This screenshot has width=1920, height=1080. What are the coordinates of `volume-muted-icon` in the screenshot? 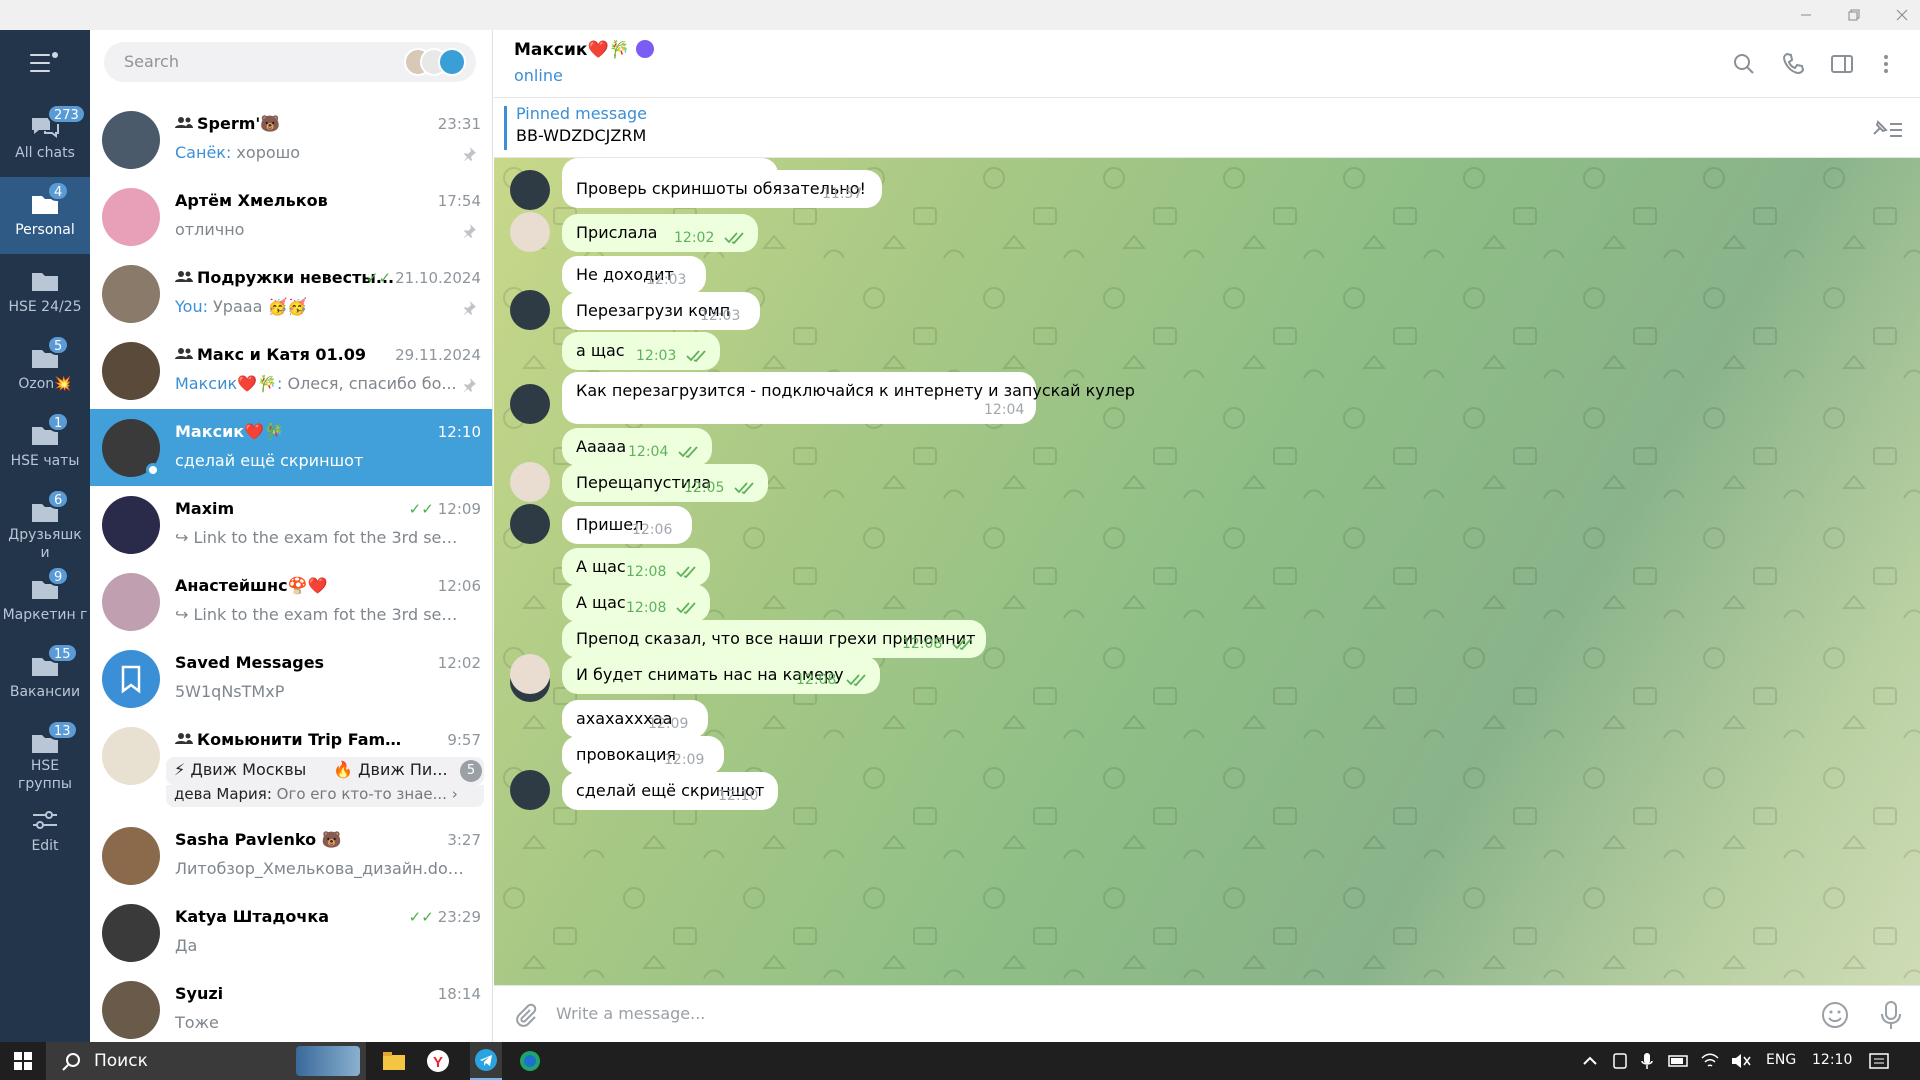 It's located at (1741, 1061).